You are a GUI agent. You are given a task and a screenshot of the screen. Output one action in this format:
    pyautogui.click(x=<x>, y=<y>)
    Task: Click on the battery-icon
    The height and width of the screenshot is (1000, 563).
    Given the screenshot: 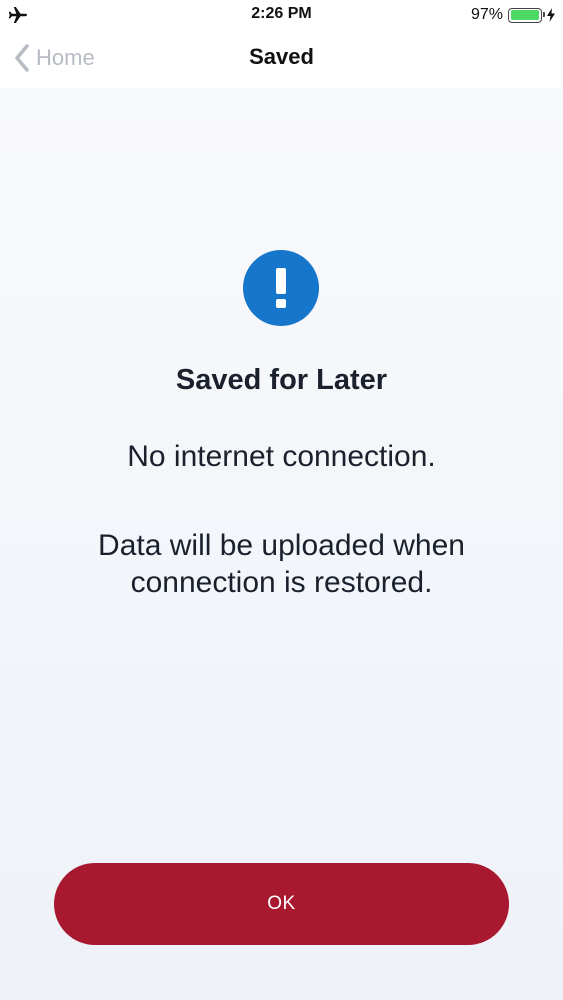 What is the action you would take?
    pyautogui.click(x=526, y=15)
    